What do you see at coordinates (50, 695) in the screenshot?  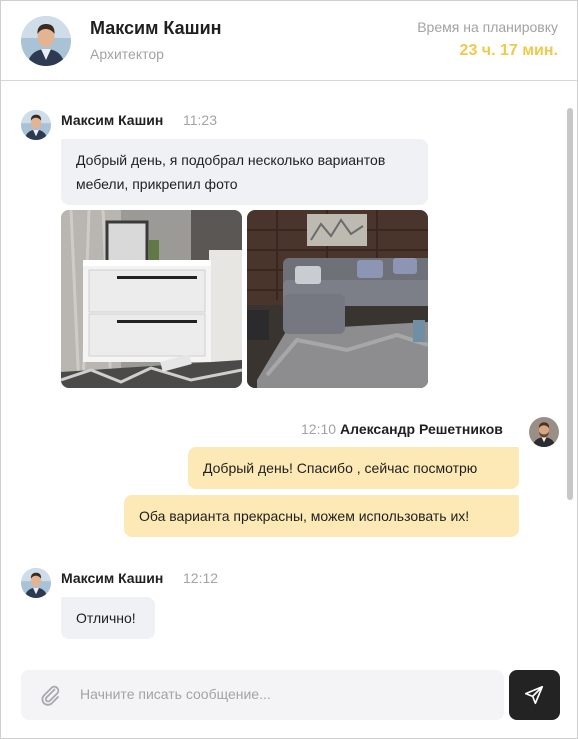 I see `paperclip-icon` at bounding box center [50, 695].